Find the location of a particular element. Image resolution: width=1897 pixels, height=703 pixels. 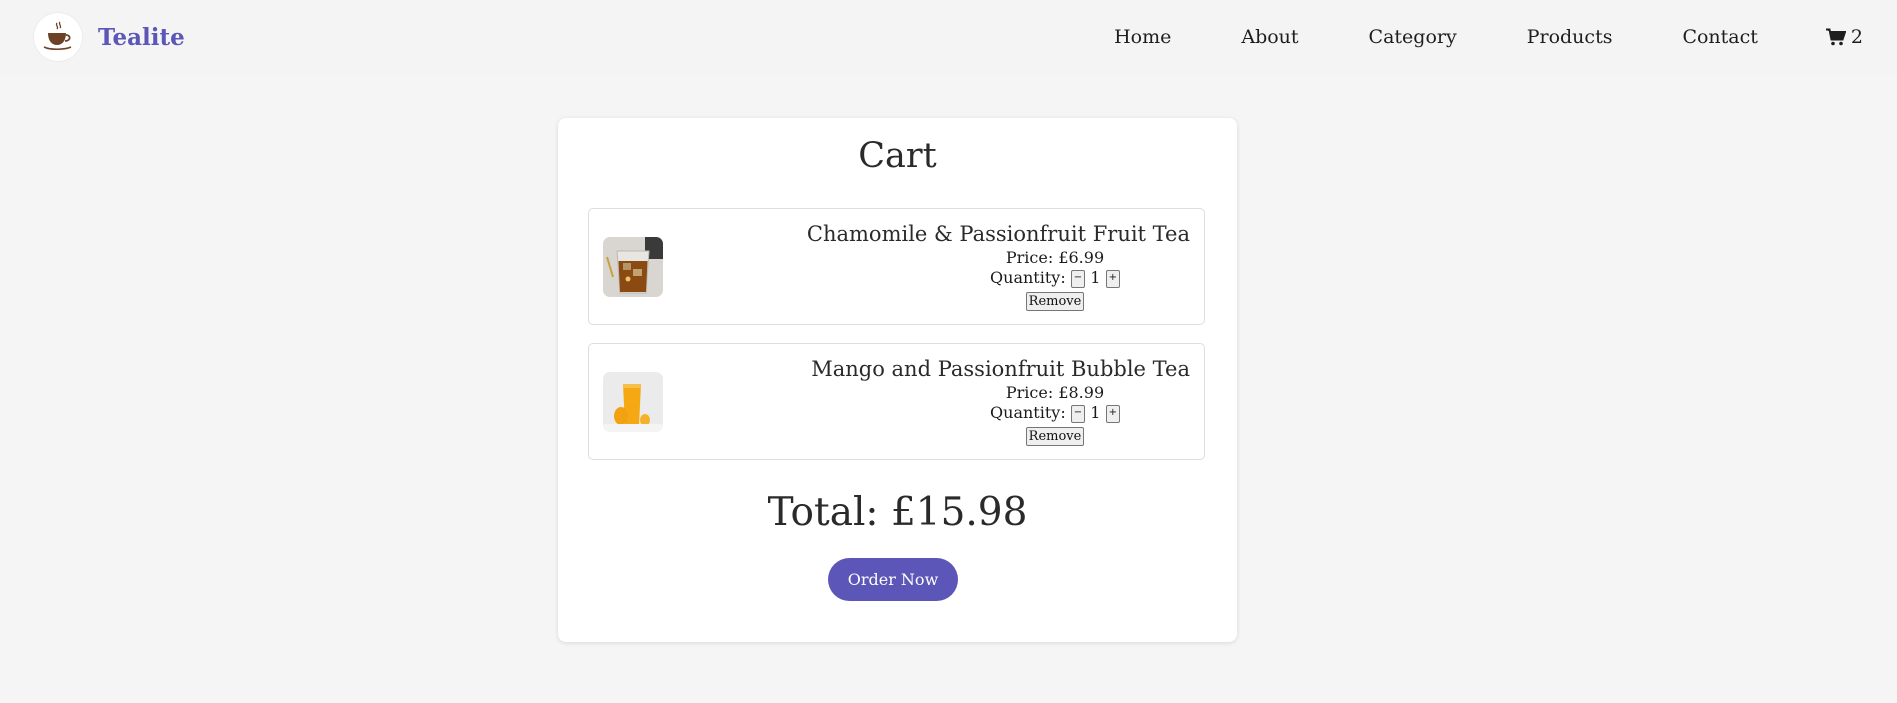

item-price: Price: £6.99 is located at coordinates (1055, 257).